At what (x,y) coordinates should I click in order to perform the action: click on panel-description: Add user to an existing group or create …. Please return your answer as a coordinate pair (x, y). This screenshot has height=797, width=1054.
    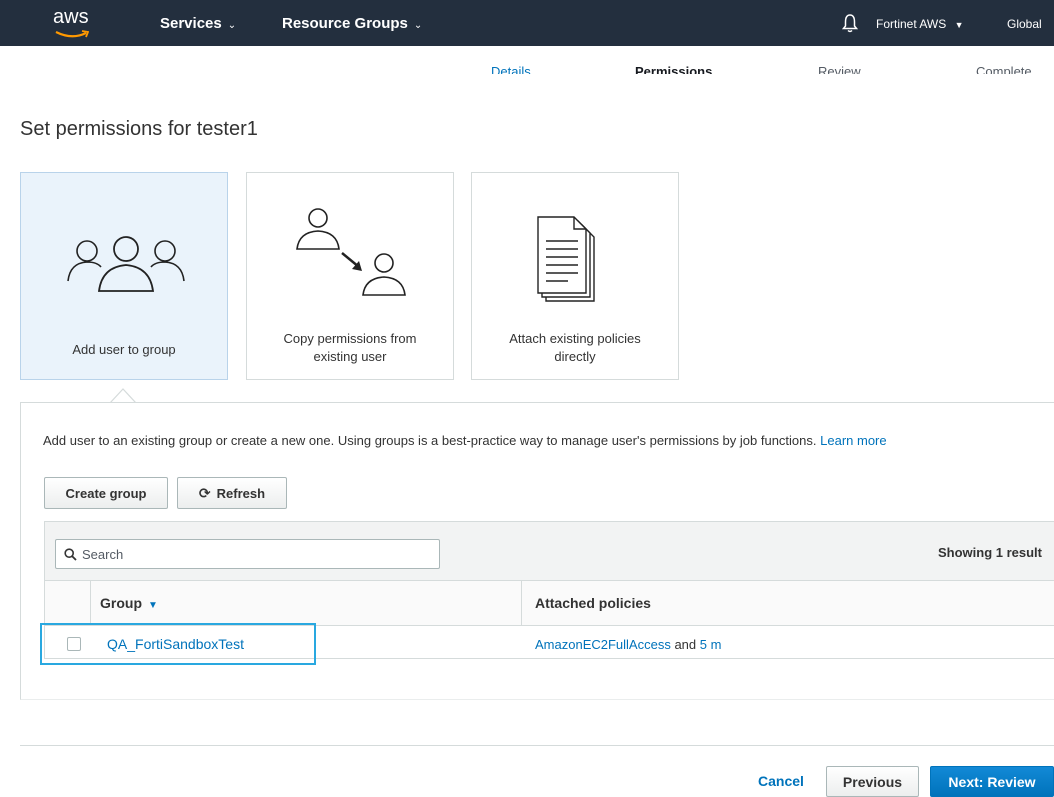
    Looking at the image, I should click on (465, 440).